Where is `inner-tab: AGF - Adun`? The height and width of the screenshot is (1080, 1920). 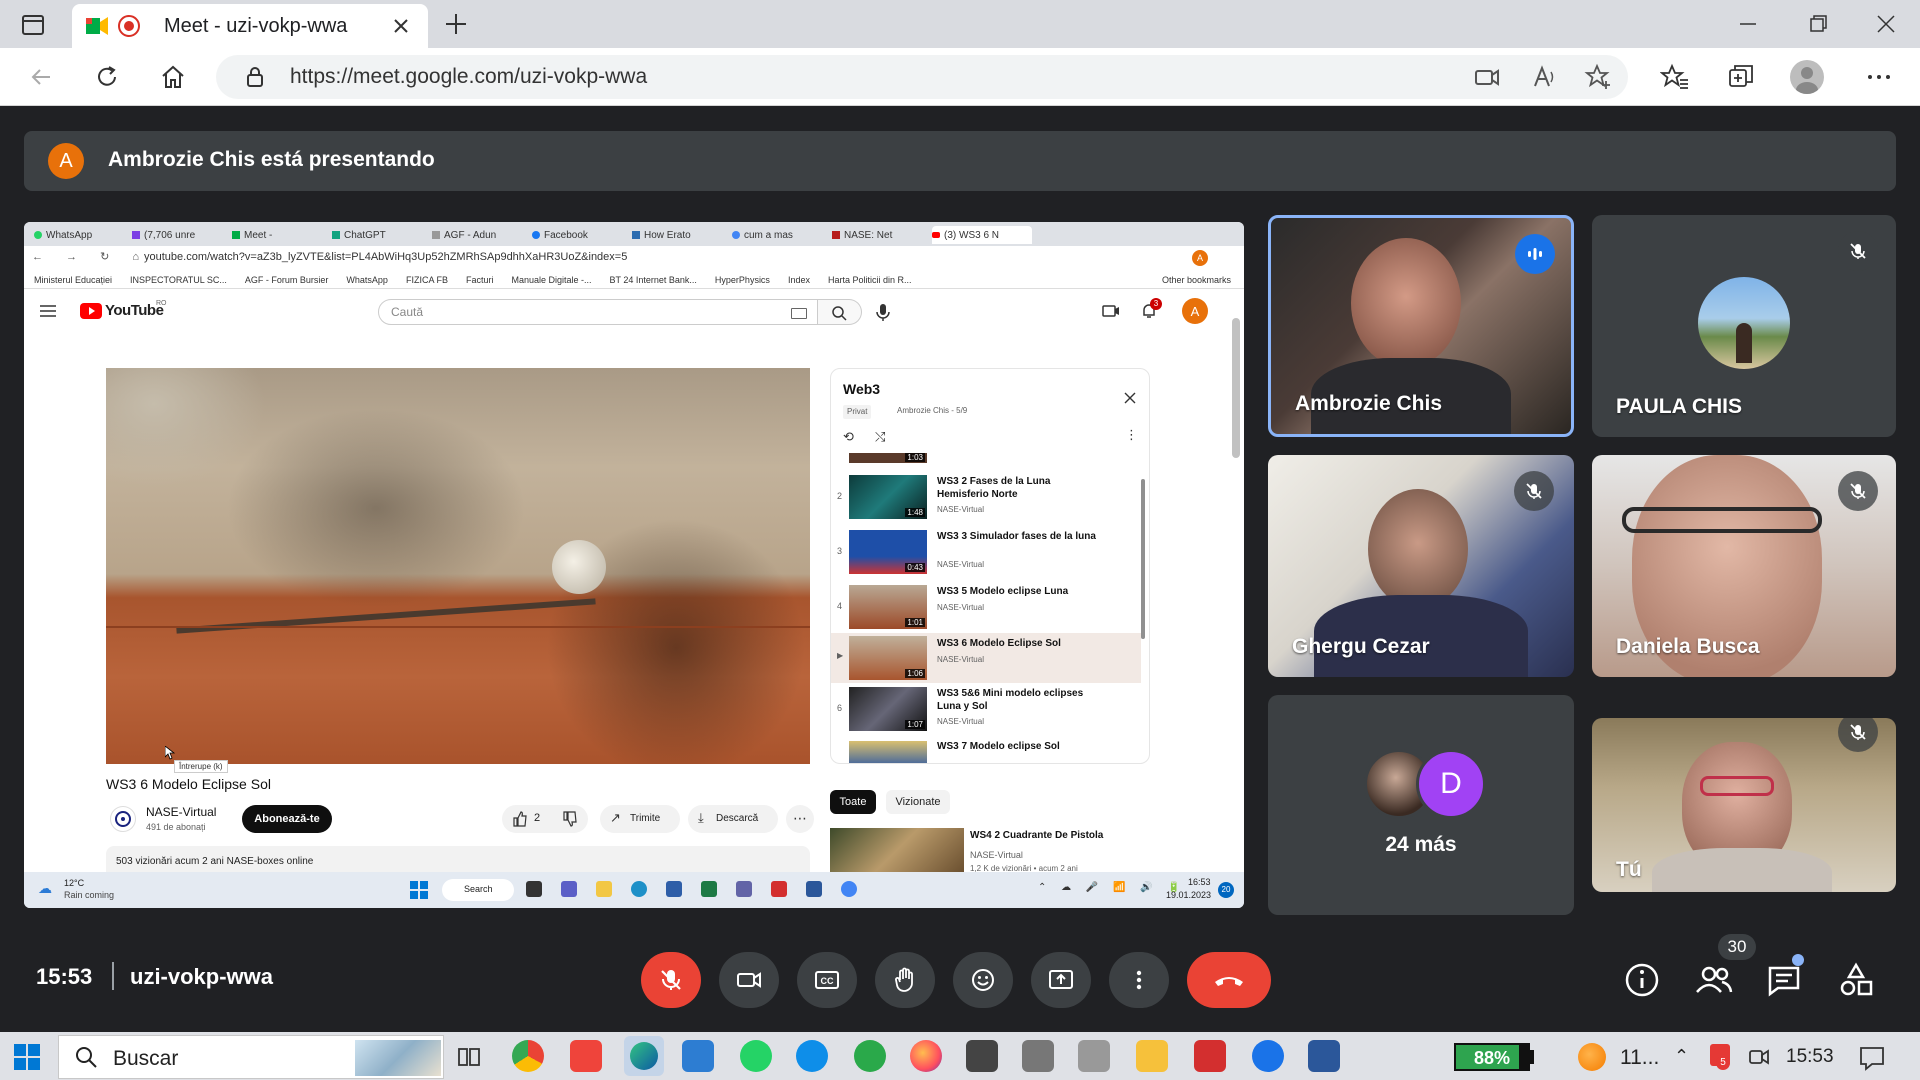 inner-tab: AGF - Adun is located at coordinates (482, 235).